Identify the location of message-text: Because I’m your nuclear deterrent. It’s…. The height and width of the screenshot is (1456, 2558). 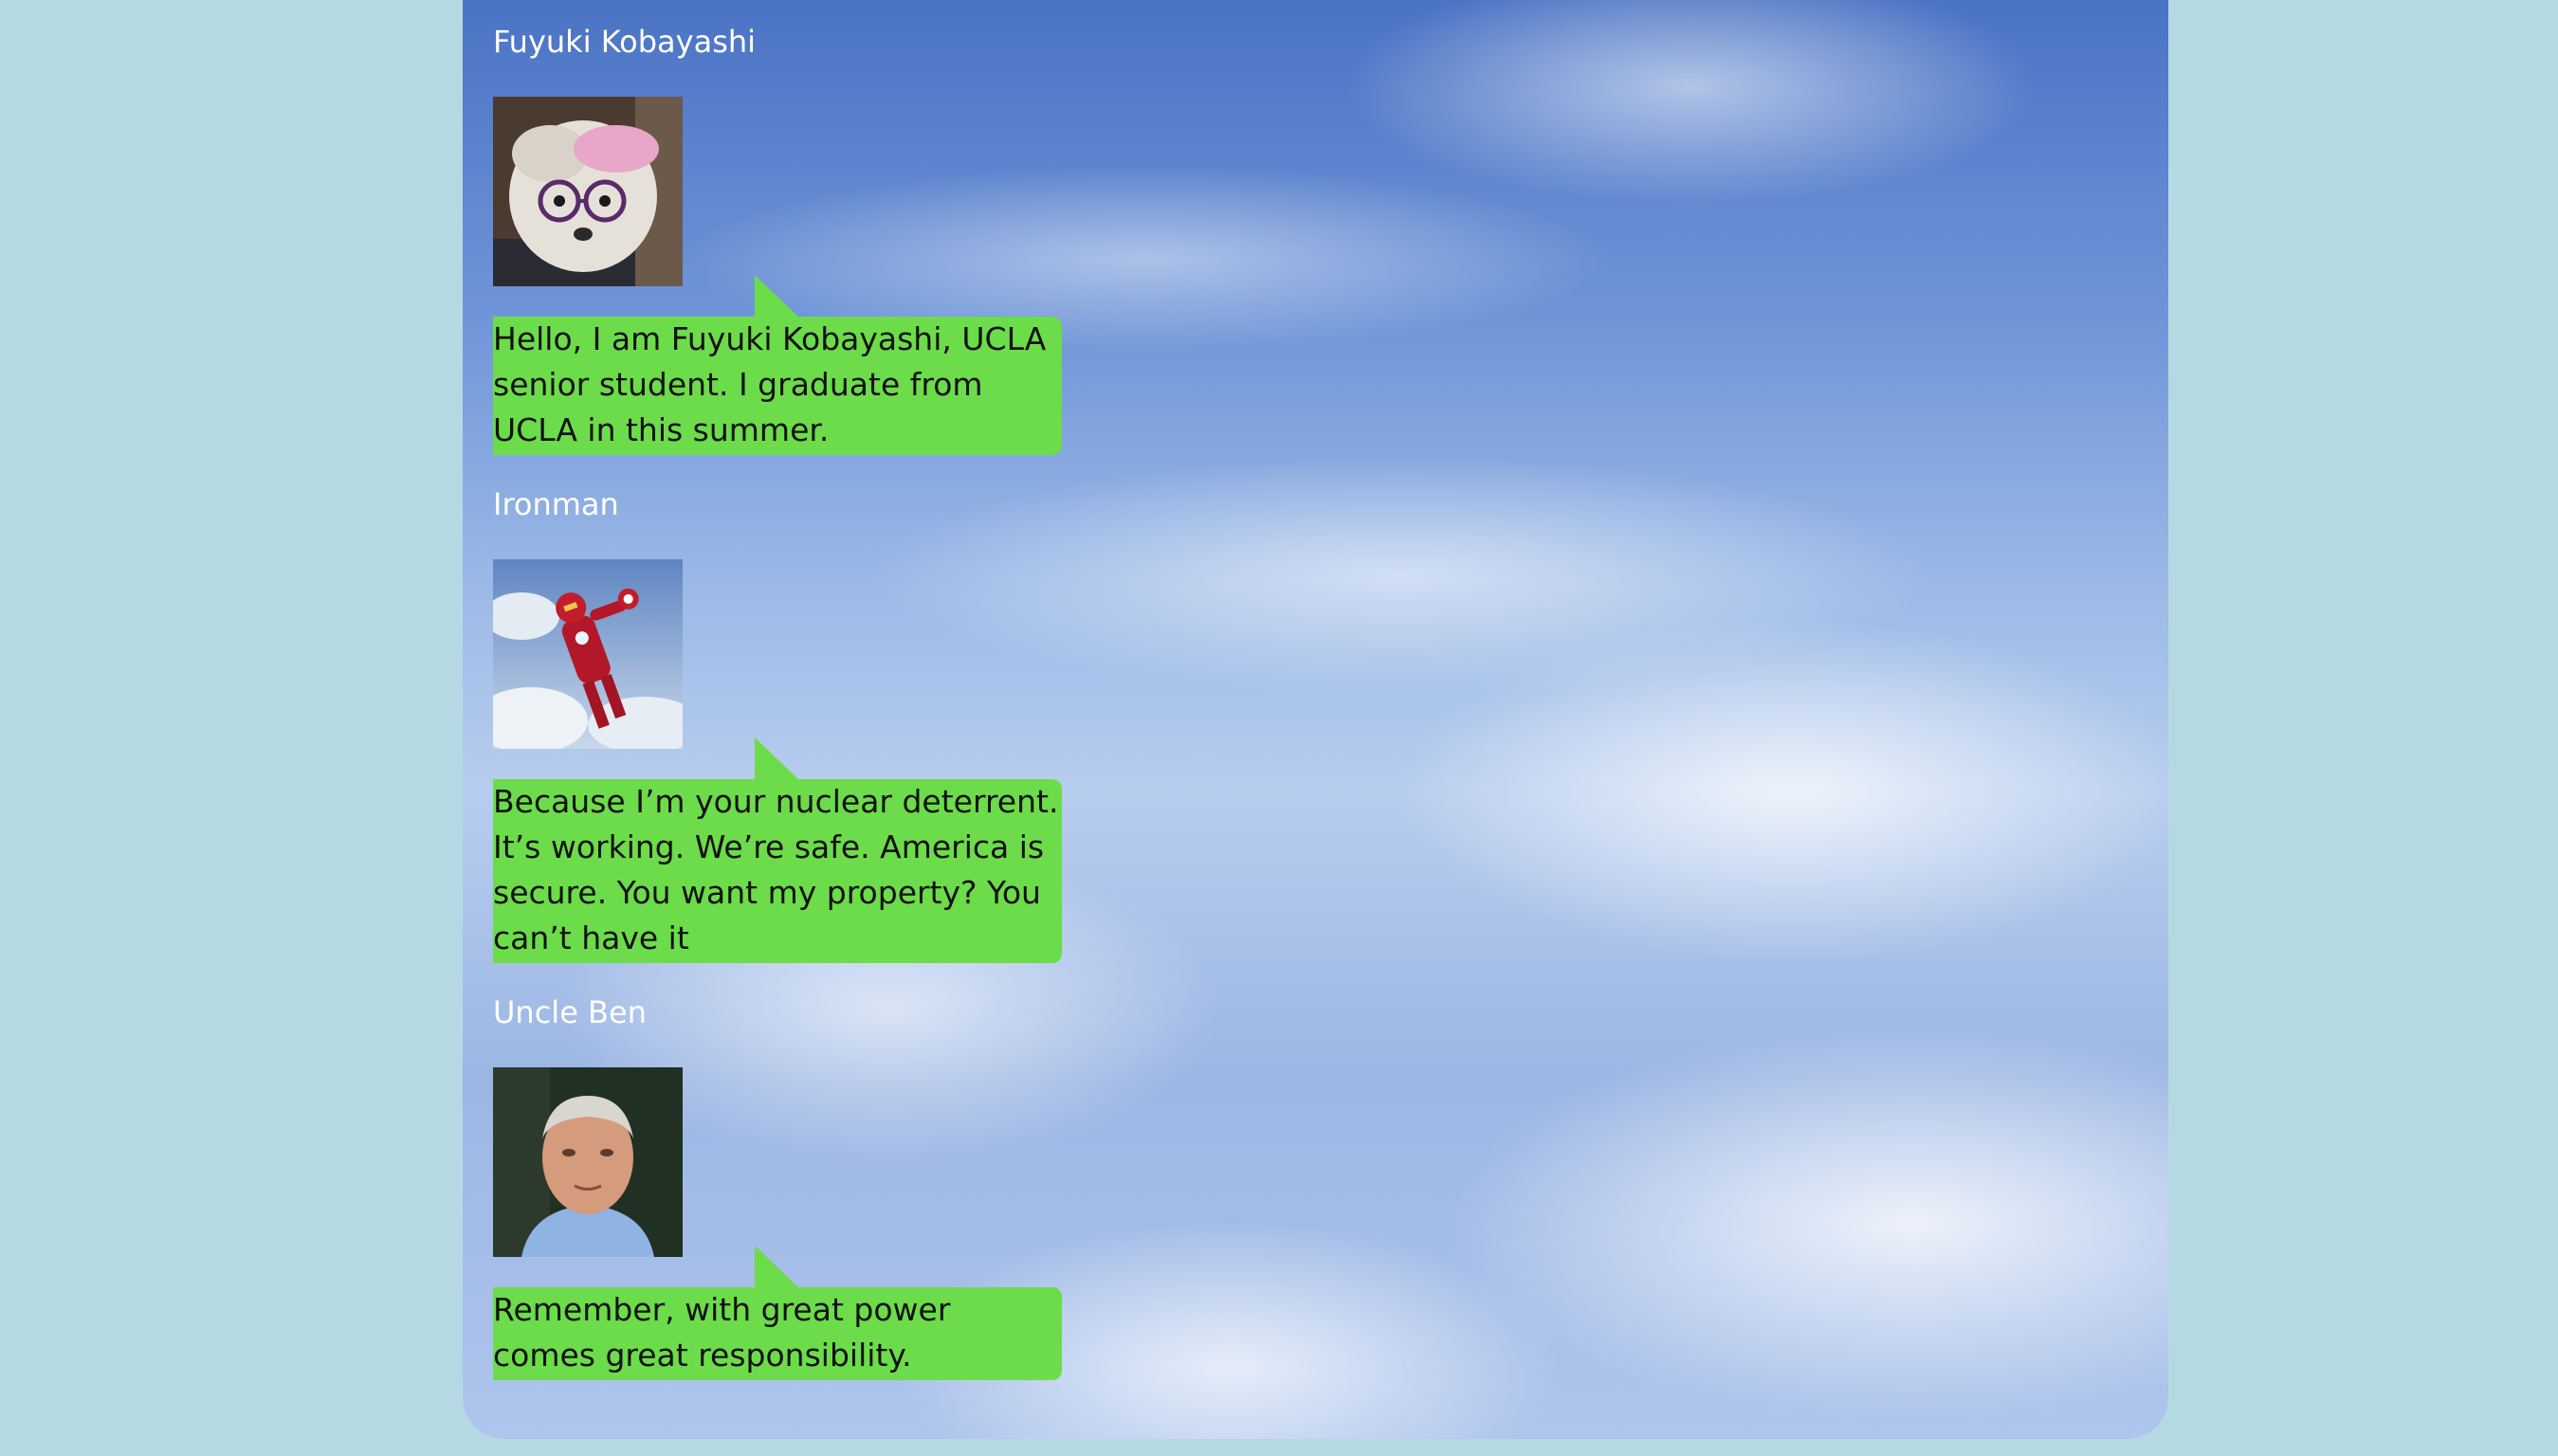
(776, 869).